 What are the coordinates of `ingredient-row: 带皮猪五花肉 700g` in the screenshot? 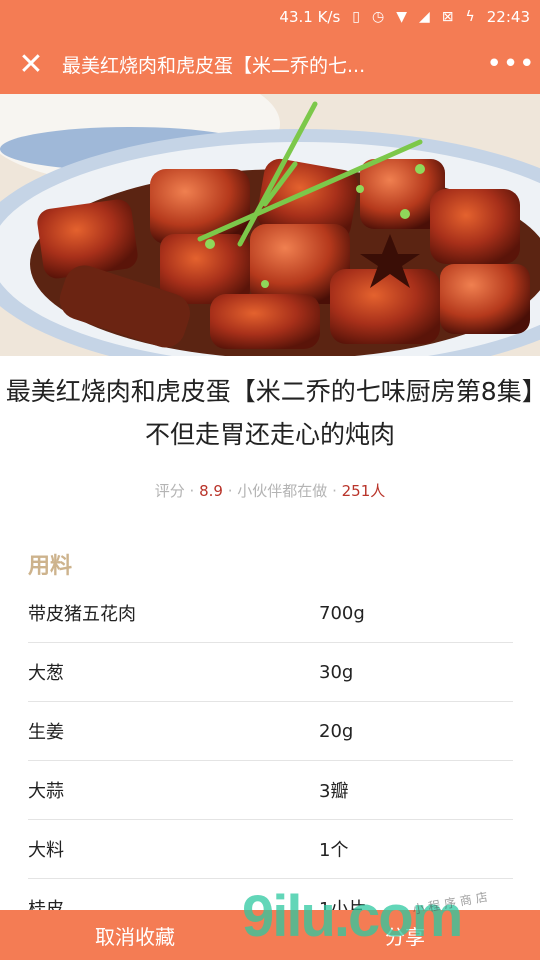 It's located at (270, 613).